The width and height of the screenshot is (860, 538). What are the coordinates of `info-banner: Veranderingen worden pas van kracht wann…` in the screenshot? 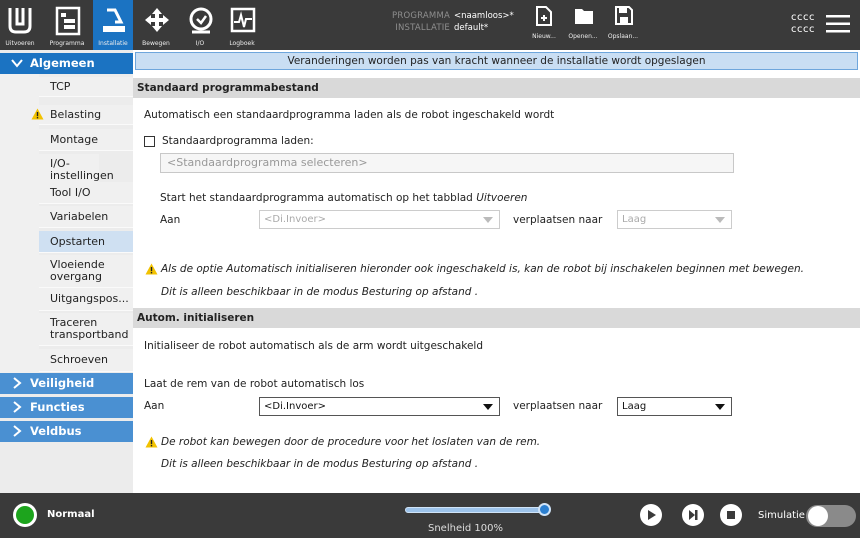 It's located at (496, 61).